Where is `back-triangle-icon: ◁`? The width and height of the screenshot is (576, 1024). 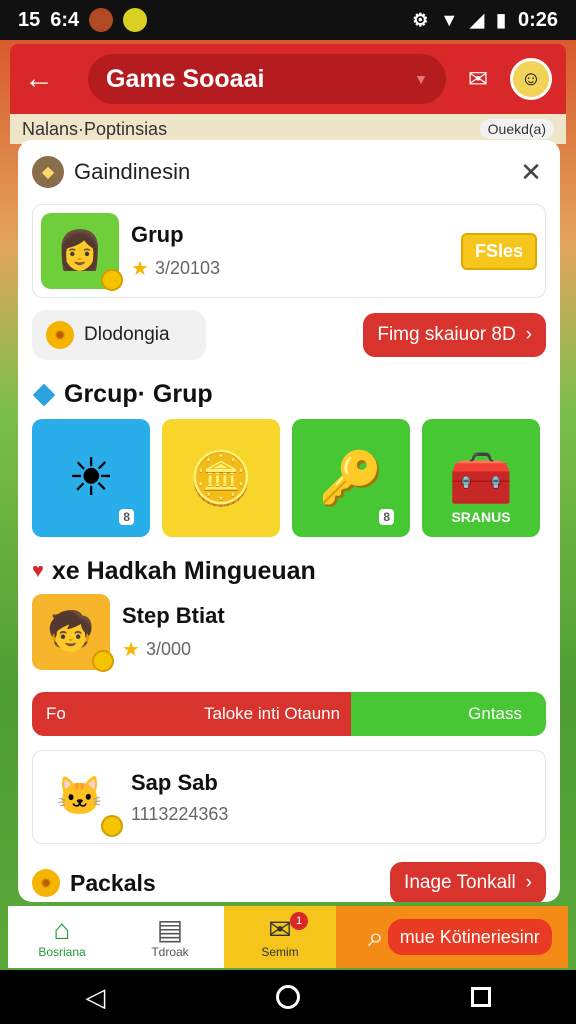
back-triangle-icon: ◁ is located at coordinates (95, 997).